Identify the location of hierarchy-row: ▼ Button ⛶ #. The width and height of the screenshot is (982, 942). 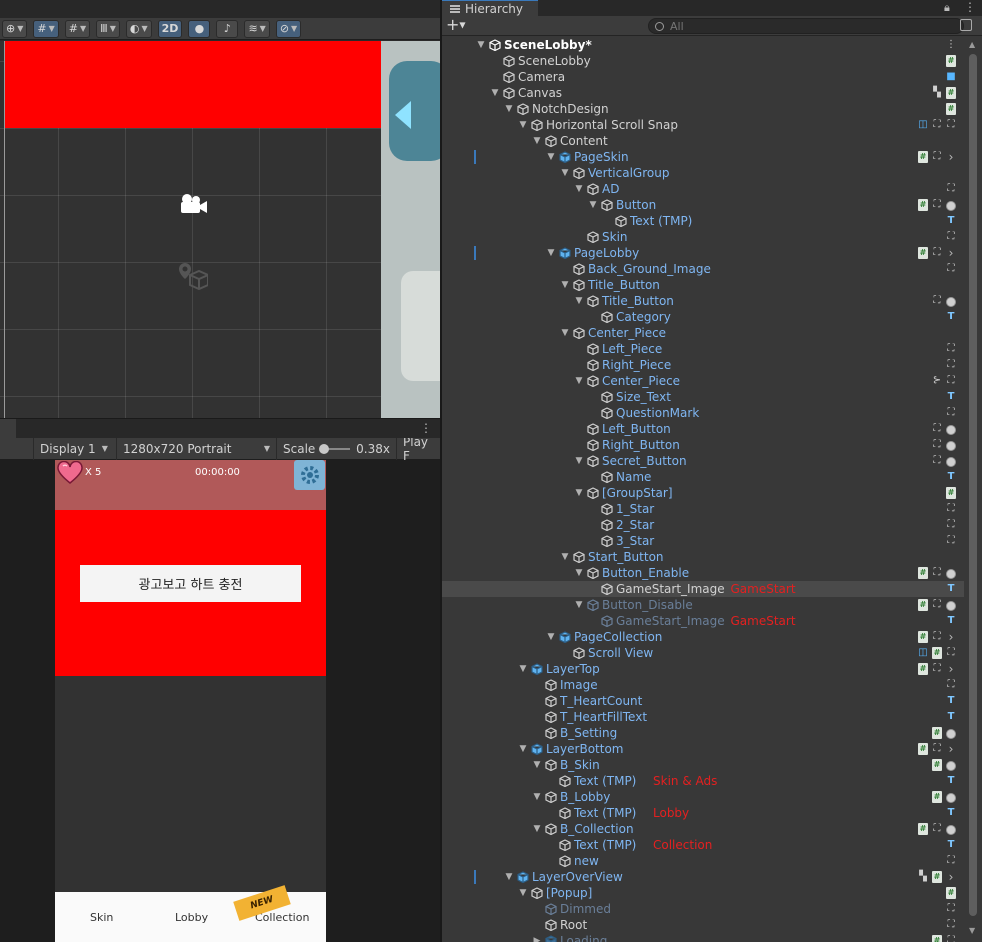
(703, 205).